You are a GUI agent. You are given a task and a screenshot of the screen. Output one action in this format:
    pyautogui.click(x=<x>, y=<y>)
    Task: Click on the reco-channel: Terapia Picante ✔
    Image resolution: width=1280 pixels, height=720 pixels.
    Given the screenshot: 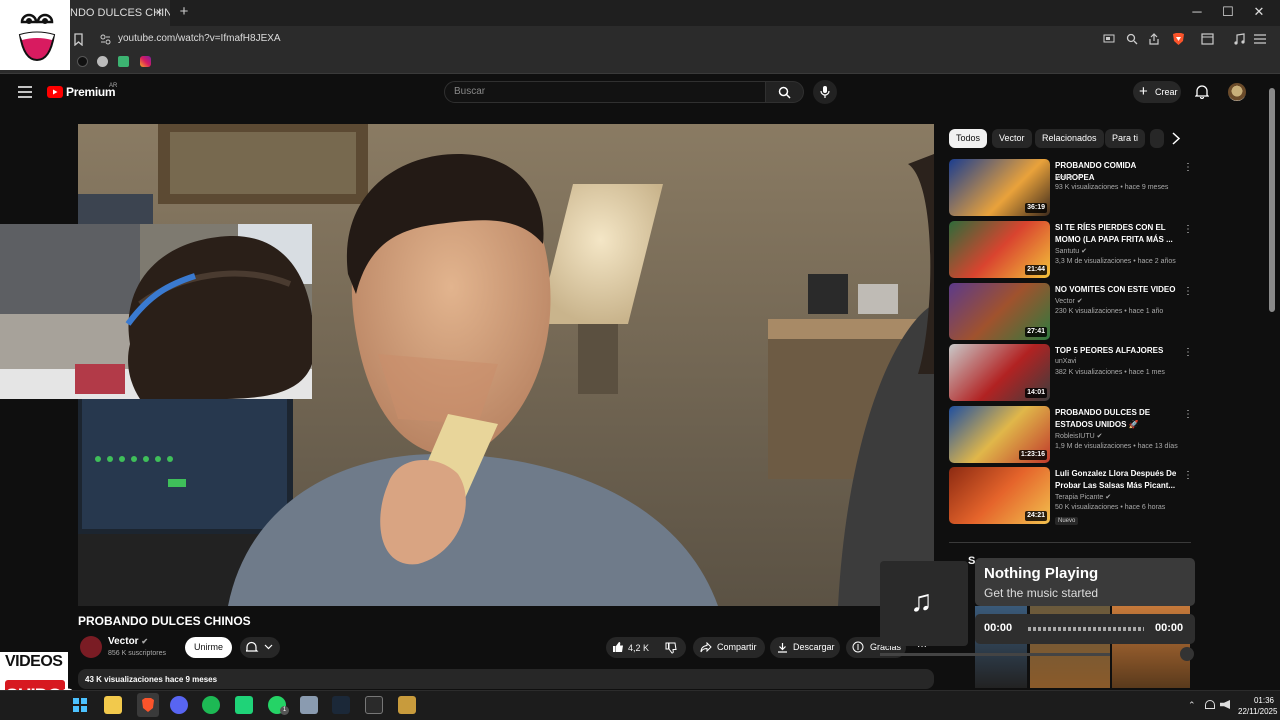 What is the action you would take?
    pyautogui.click(x=1083, y=497)
    